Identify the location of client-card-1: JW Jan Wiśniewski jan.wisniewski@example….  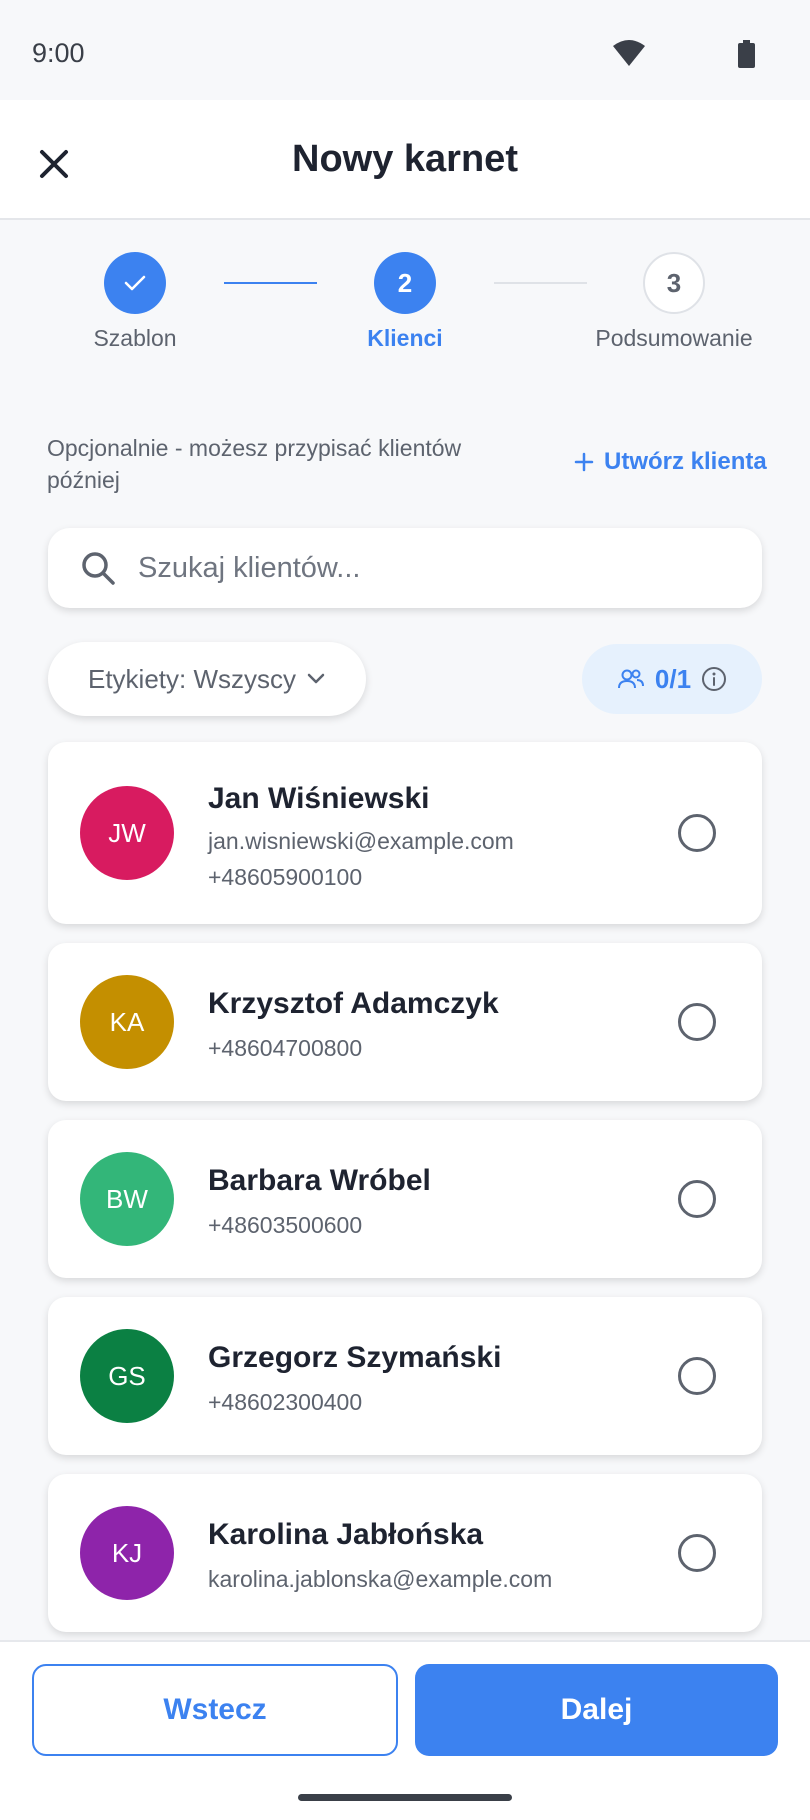
(405, 833).